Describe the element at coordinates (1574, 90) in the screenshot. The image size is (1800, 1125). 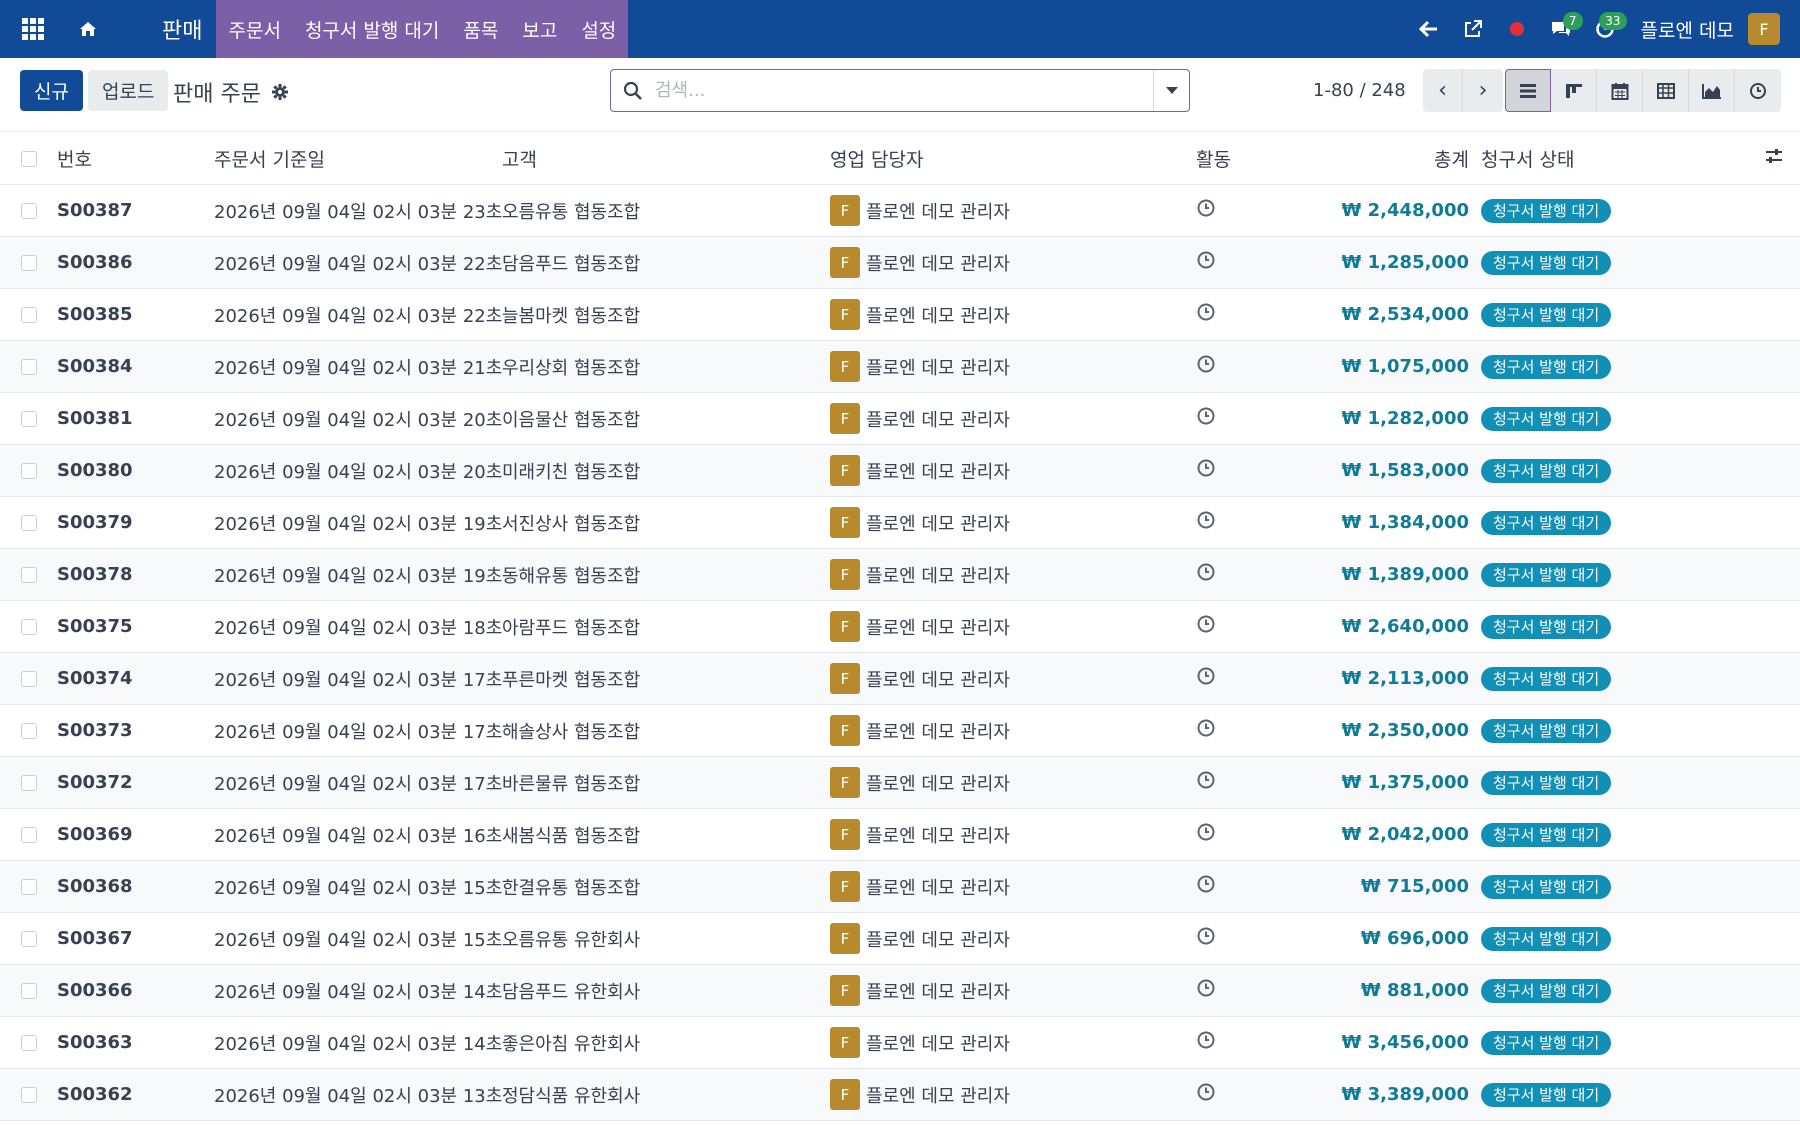
I see `kanban-view-button` at that location.